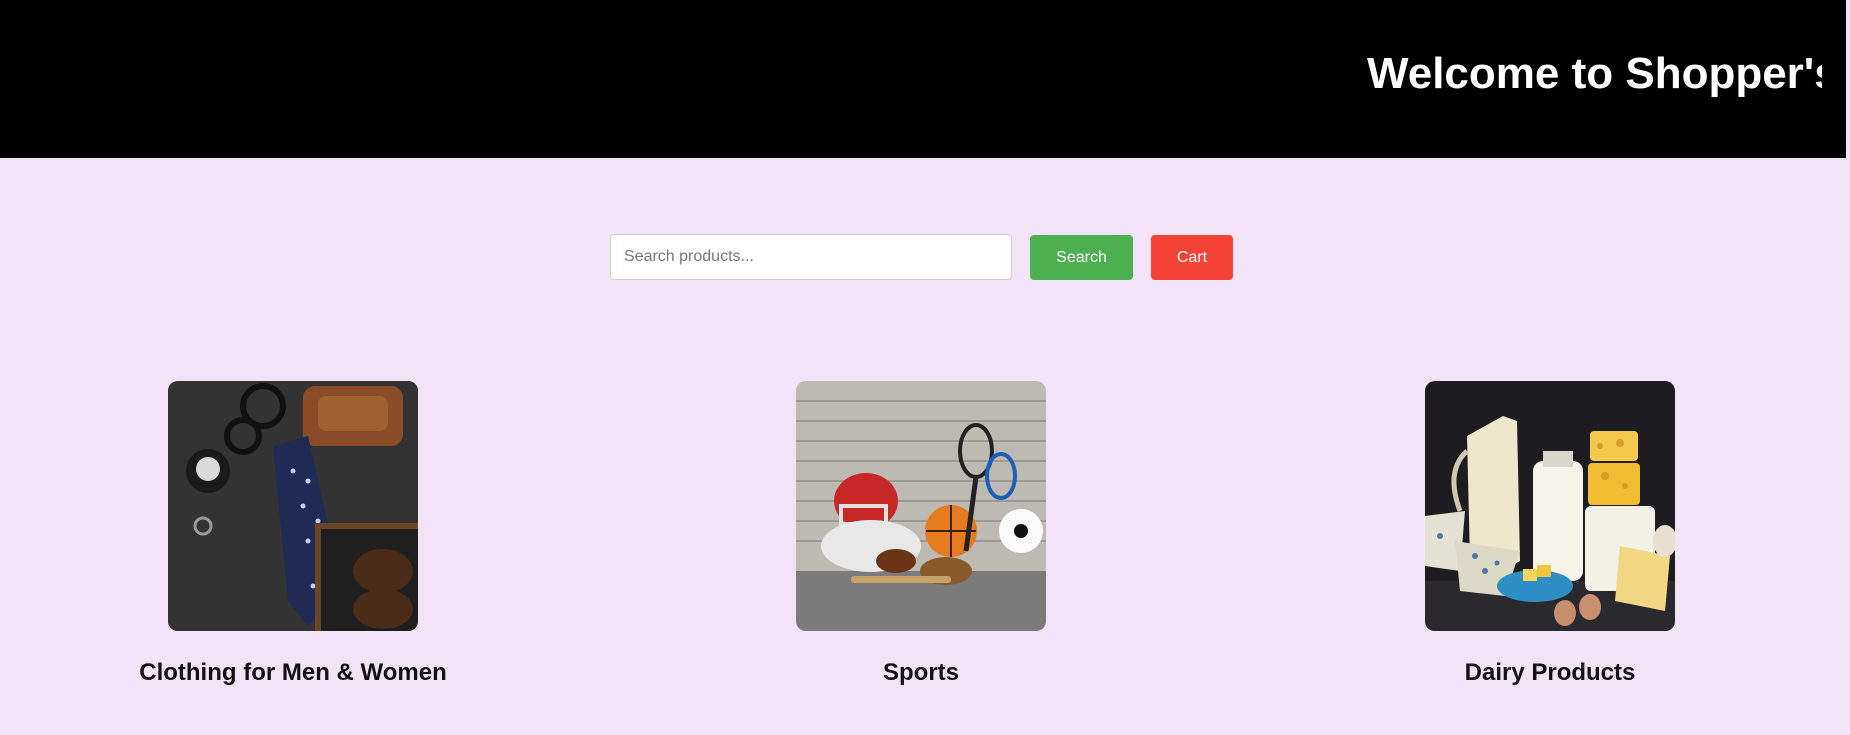 The height and width of the screenshot is (735, 1850). What do you see at coordinates (1606, 73) in the screenshot?
I see `welcome-title: Welcome to Shopper's S` at bounding box center [1606, 73].